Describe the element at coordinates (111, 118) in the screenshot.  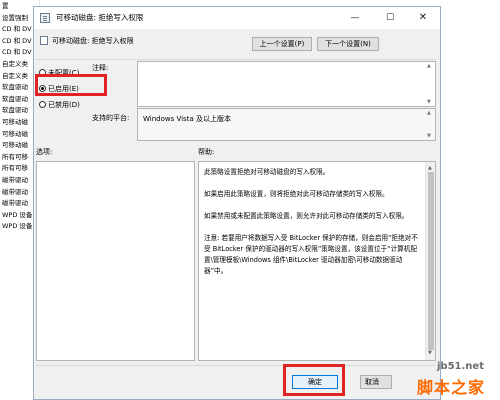
I see `platform-label: 支持的平台:` at that location.